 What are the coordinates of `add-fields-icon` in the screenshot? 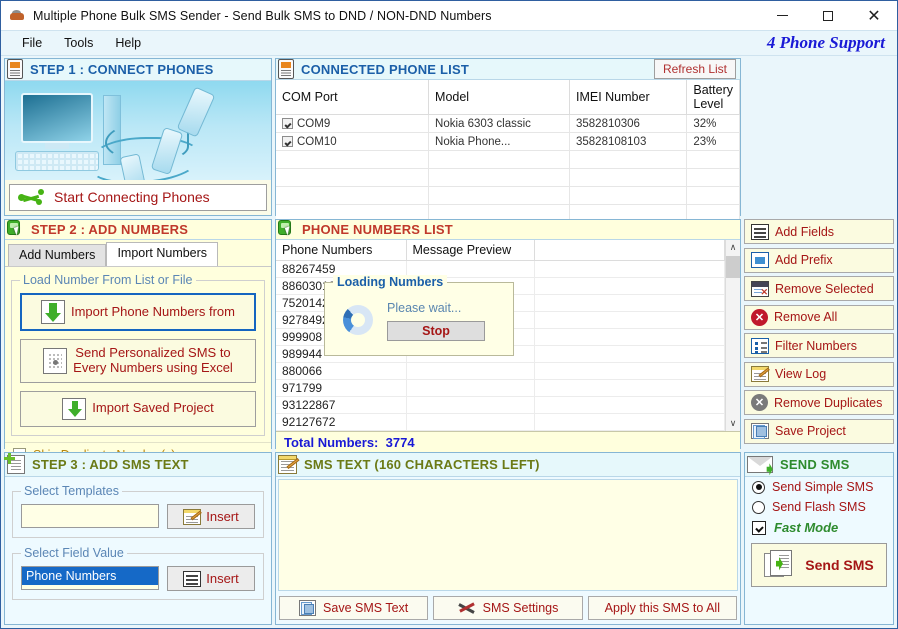 It's located at (760, 231).